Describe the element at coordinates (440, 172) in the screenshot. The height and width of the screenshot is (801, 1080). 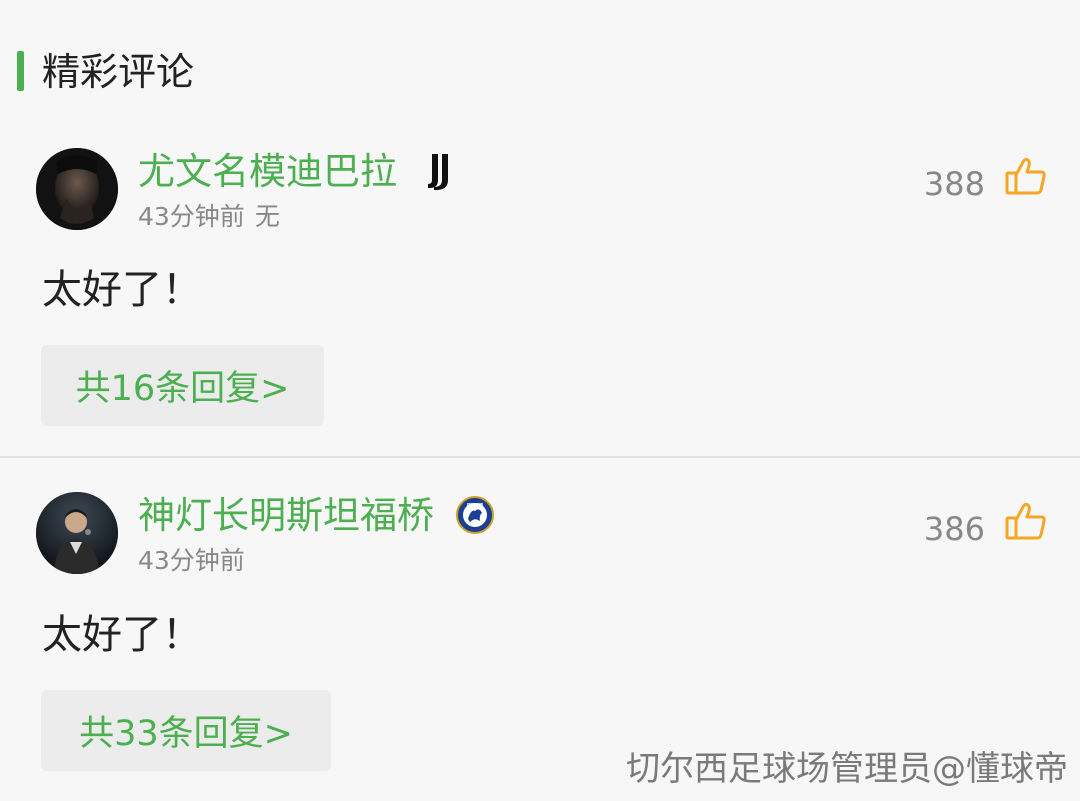
I see `juventus-logo-icon` at that location.